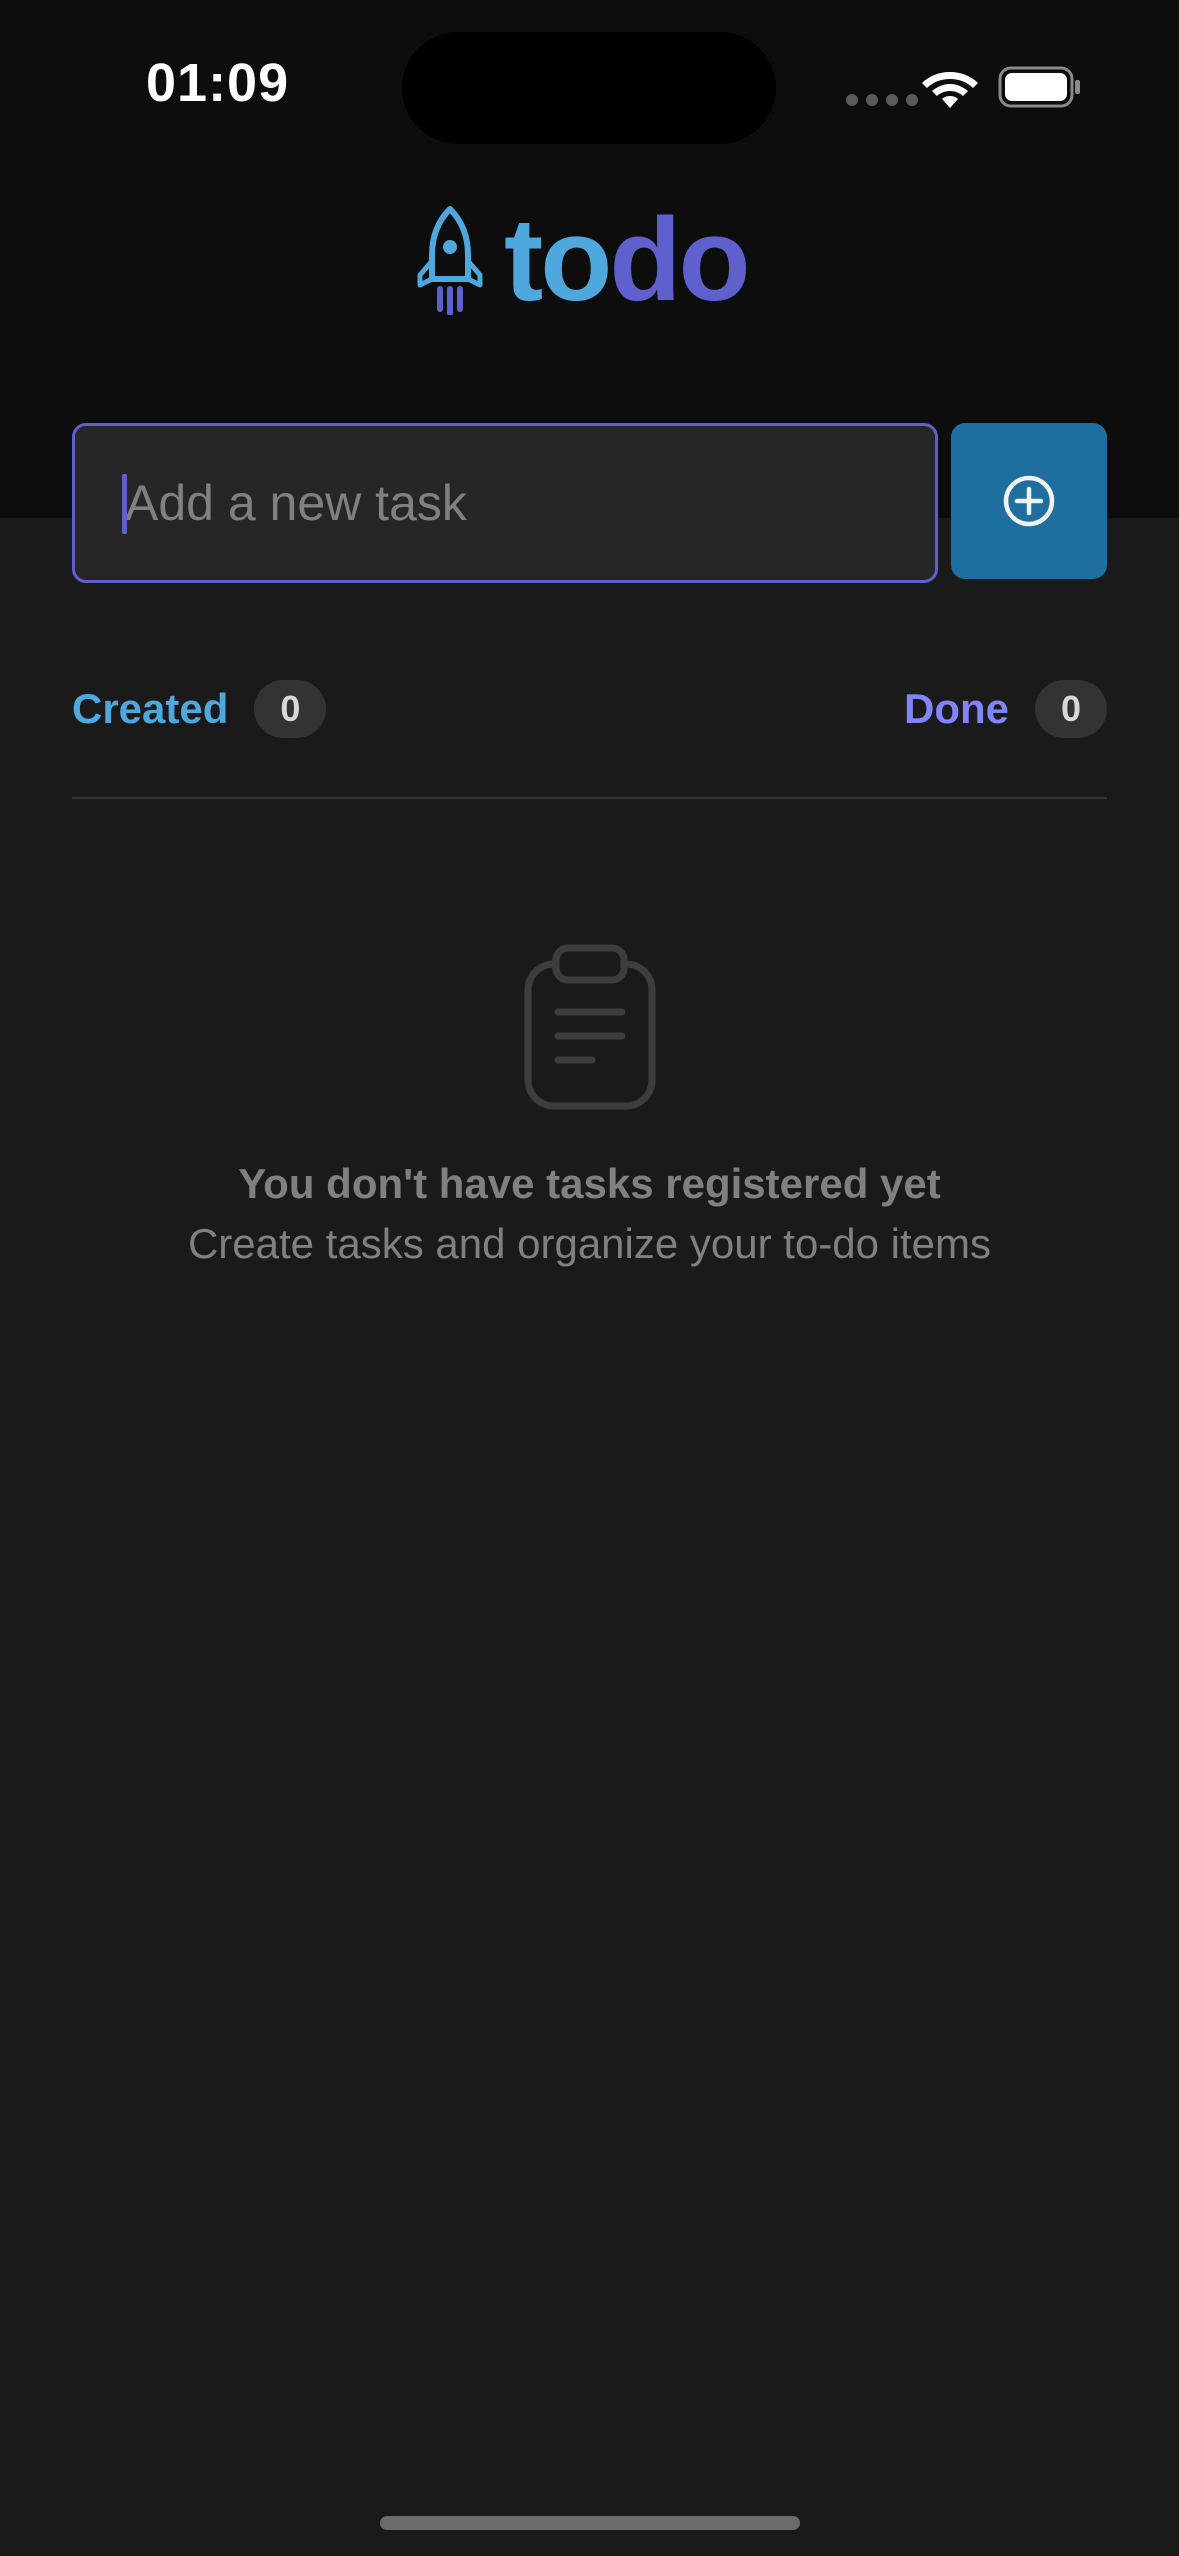 This screenshot has height=2556, width=1179. I want to click on app-logo: todo, so click(582, 260).